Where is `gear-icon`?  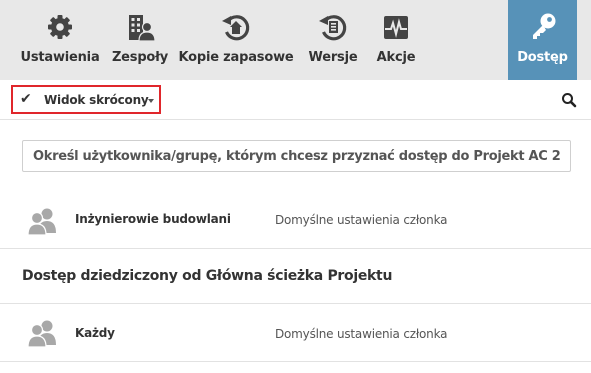
gear-icon is located at coordinates (60, 27).